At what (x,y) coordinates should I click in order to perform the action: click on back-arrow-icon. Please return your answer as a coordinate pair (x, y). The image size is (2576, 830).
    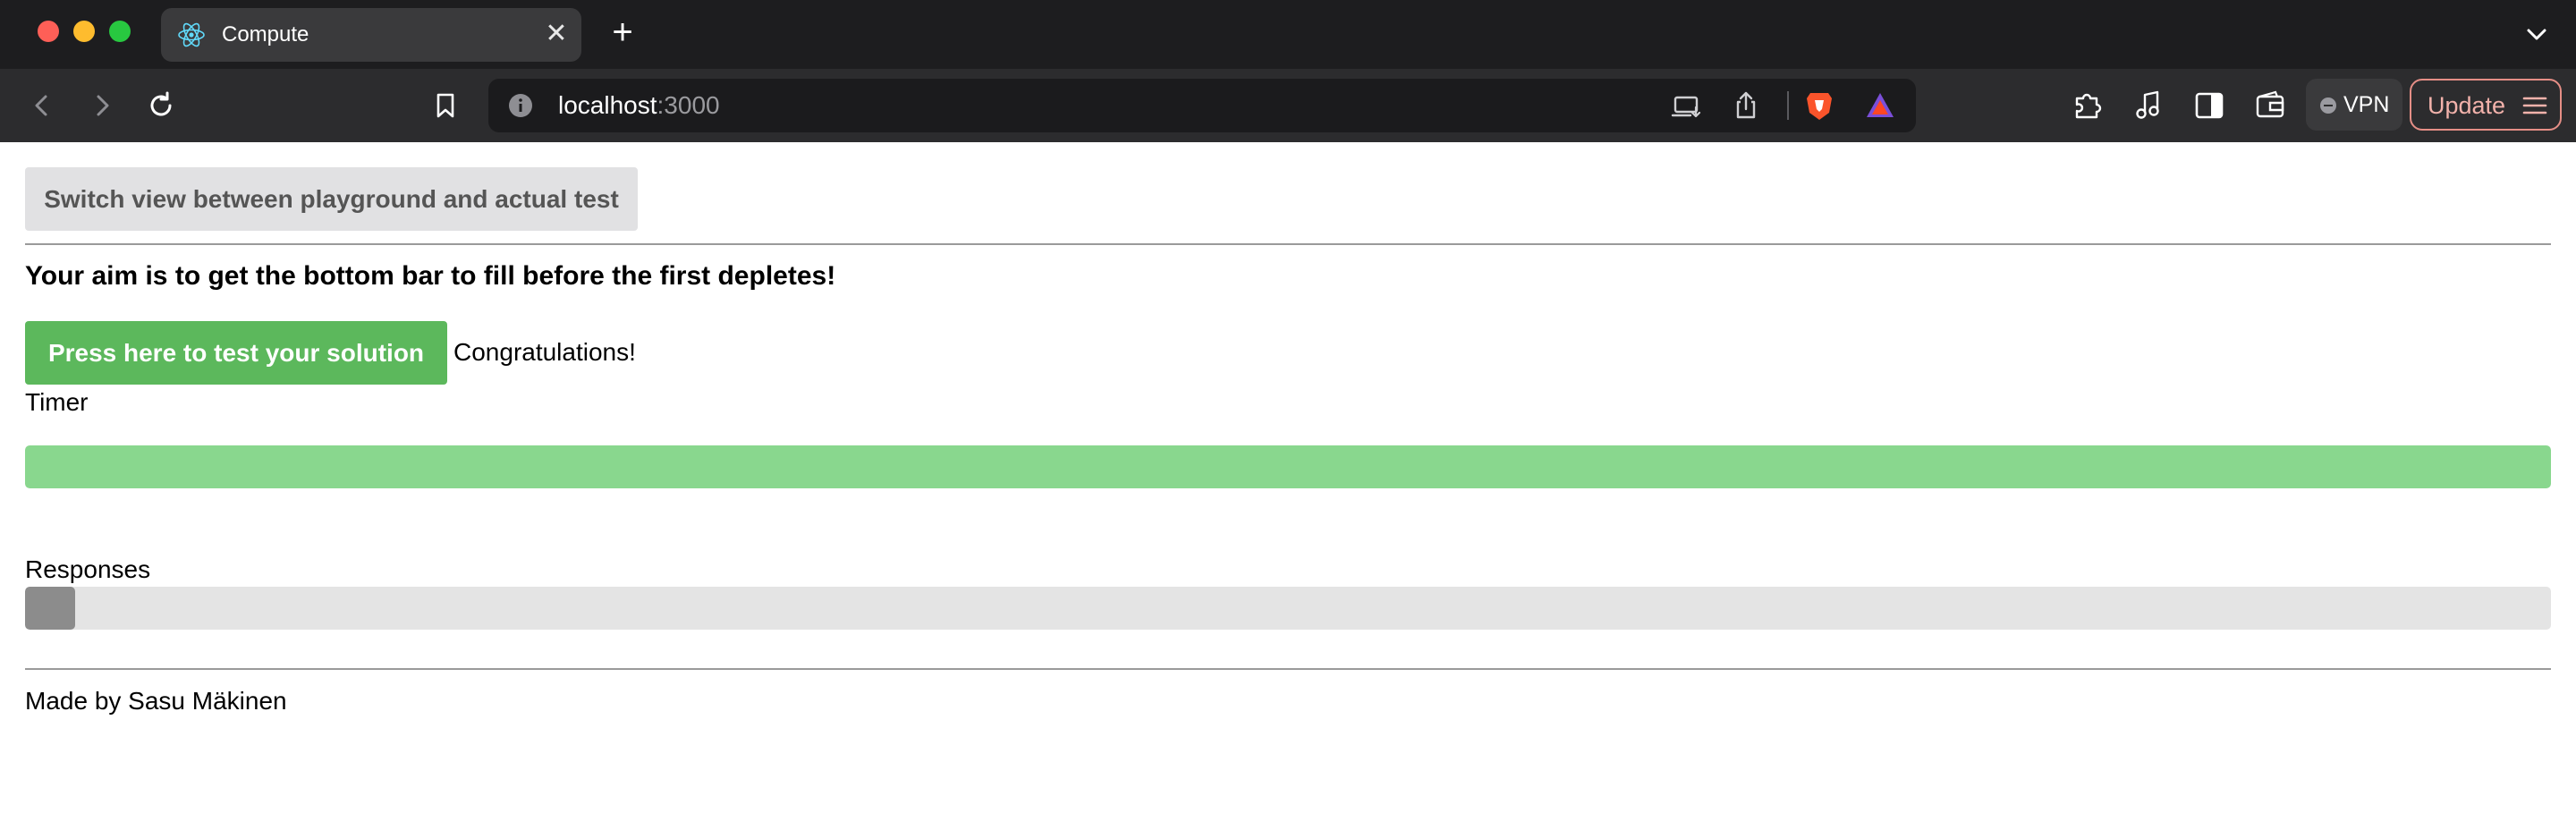
    Looking at the image, I should click on (42, 105).